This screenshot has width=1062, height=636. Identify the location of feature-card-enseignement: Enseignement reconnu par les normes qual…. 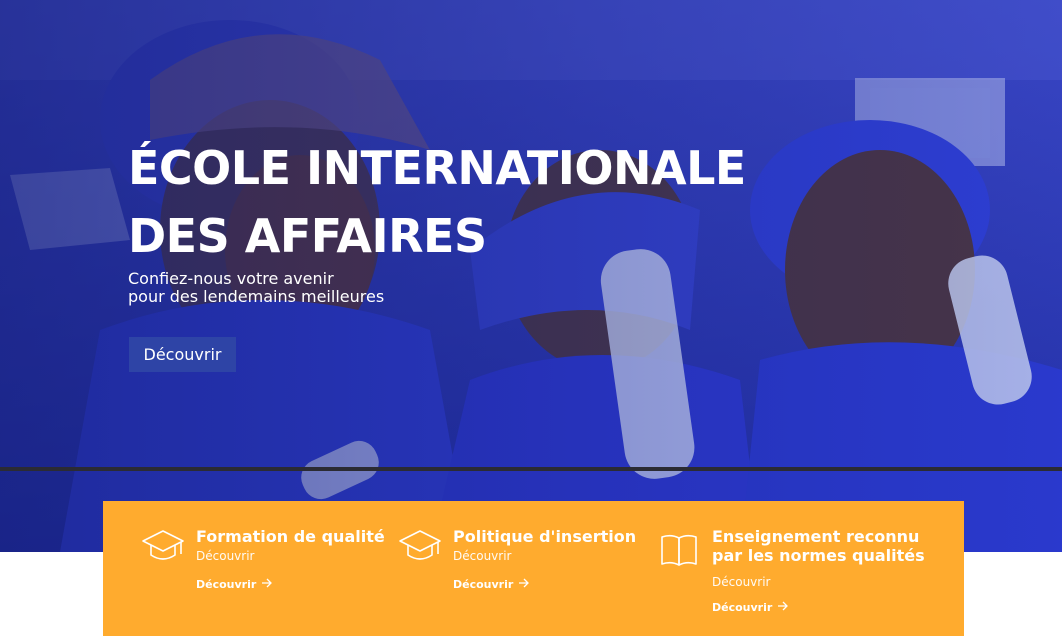
(804, 568).